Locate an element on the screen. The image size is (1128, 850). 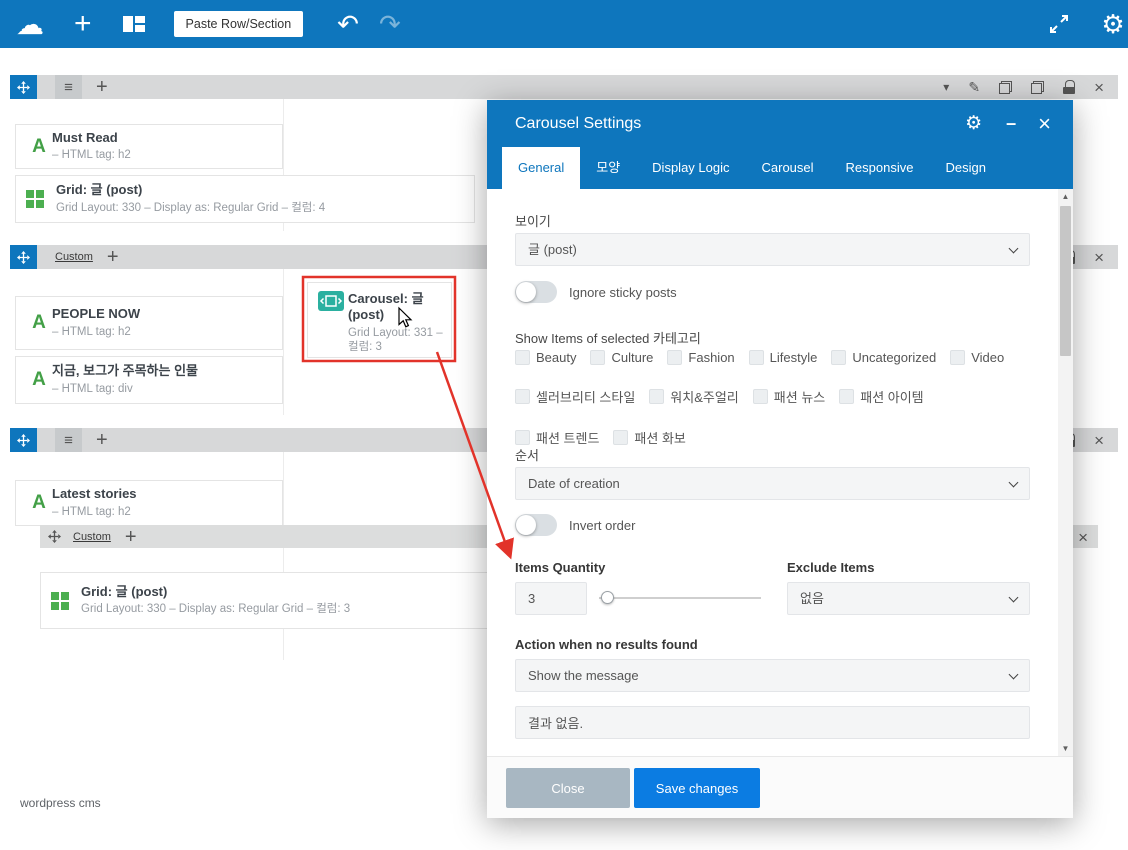
category-checkbox-fashion-item: 패션 아이템 is located at coordinates (881, 396).